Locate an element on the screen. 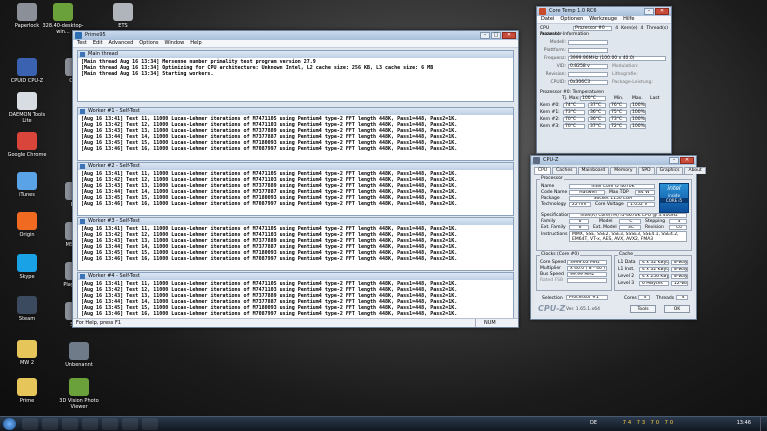 This screenshot has height=431, width=767. menu-item-advanced: Advanced is located at coordinates (121, 43).